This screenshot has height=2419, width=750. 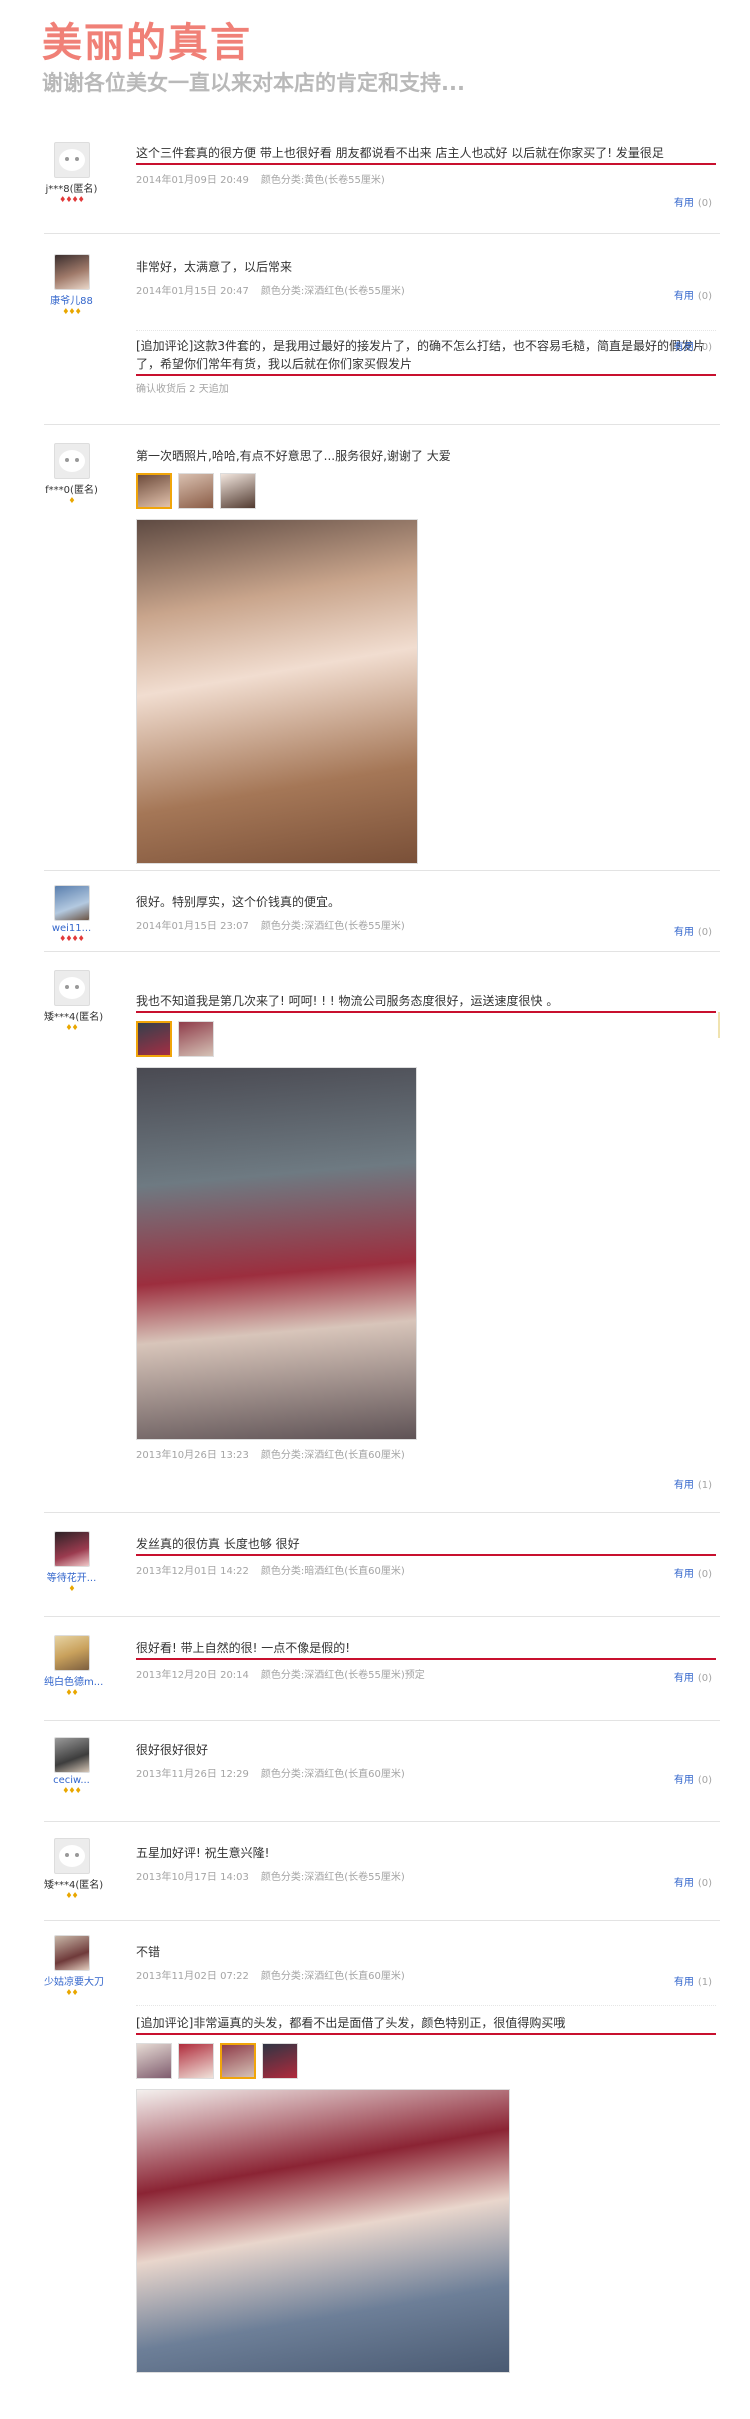 I want to click on reviewer: 矮***4(匿名) ♦♦, so click(x=74, y=1869).